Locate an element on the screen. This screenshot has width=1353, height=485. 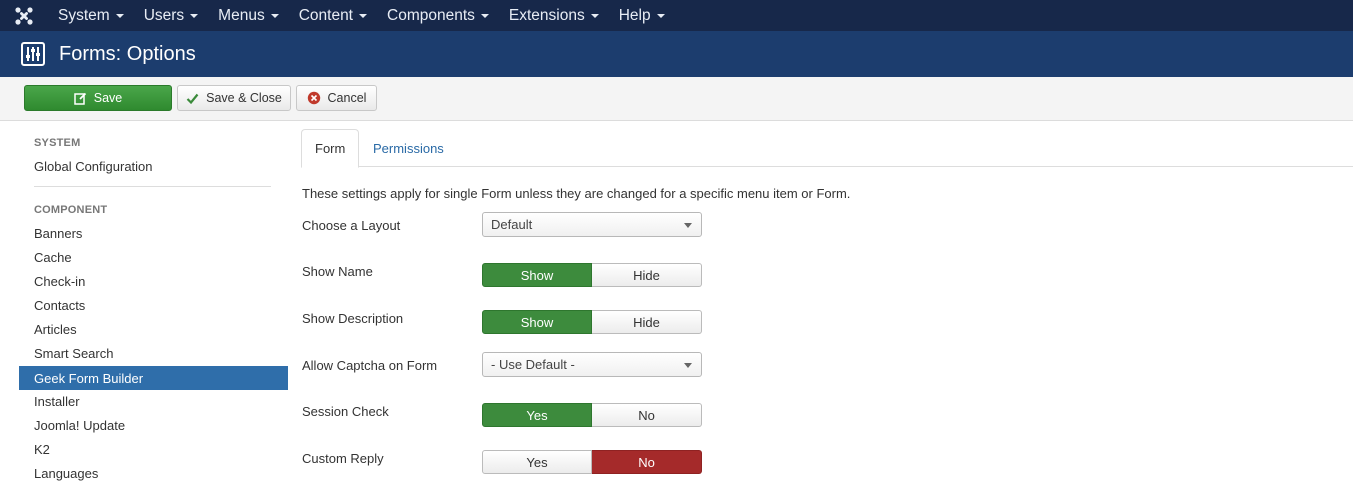
menu-label: Extensions is located at coordinates (546, 15).